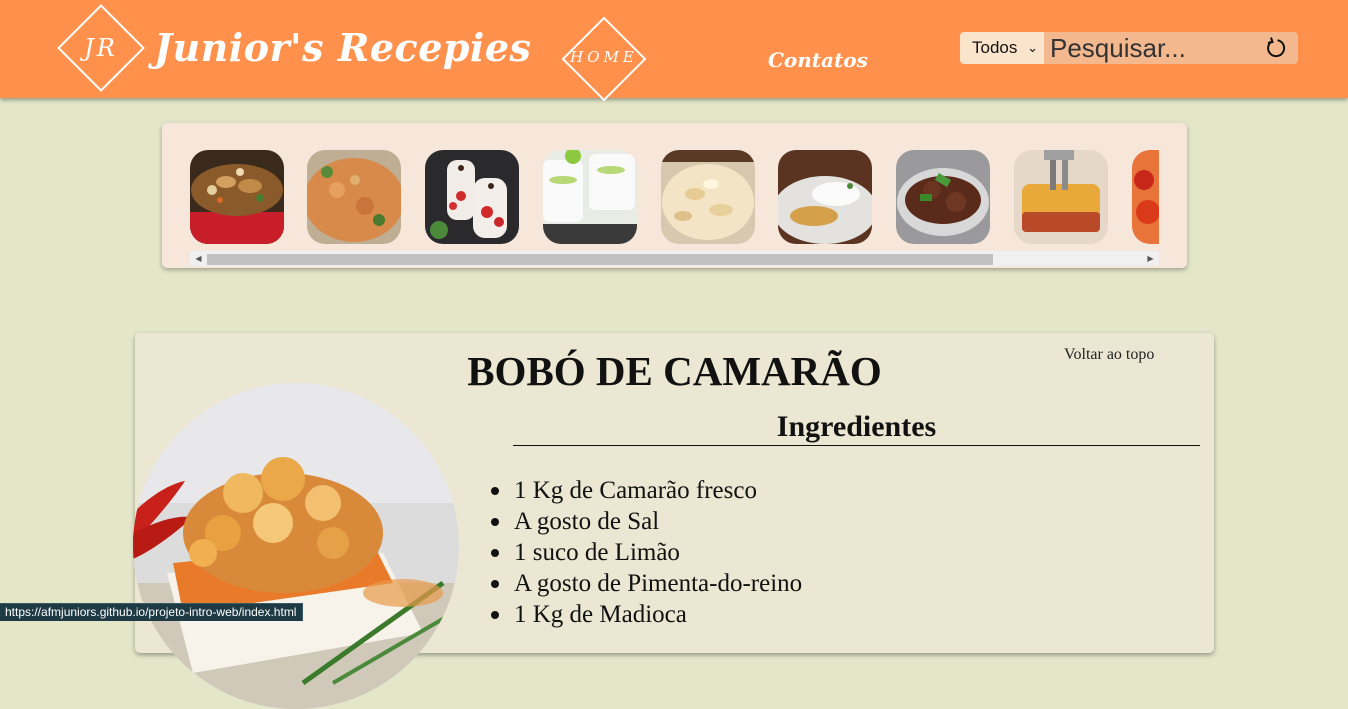 This screenshot has height=709, width=1348. Describe the element at coordinates (1032, 47) in the screenshot. I see `chevron-down-icon: ⌄` at that location.